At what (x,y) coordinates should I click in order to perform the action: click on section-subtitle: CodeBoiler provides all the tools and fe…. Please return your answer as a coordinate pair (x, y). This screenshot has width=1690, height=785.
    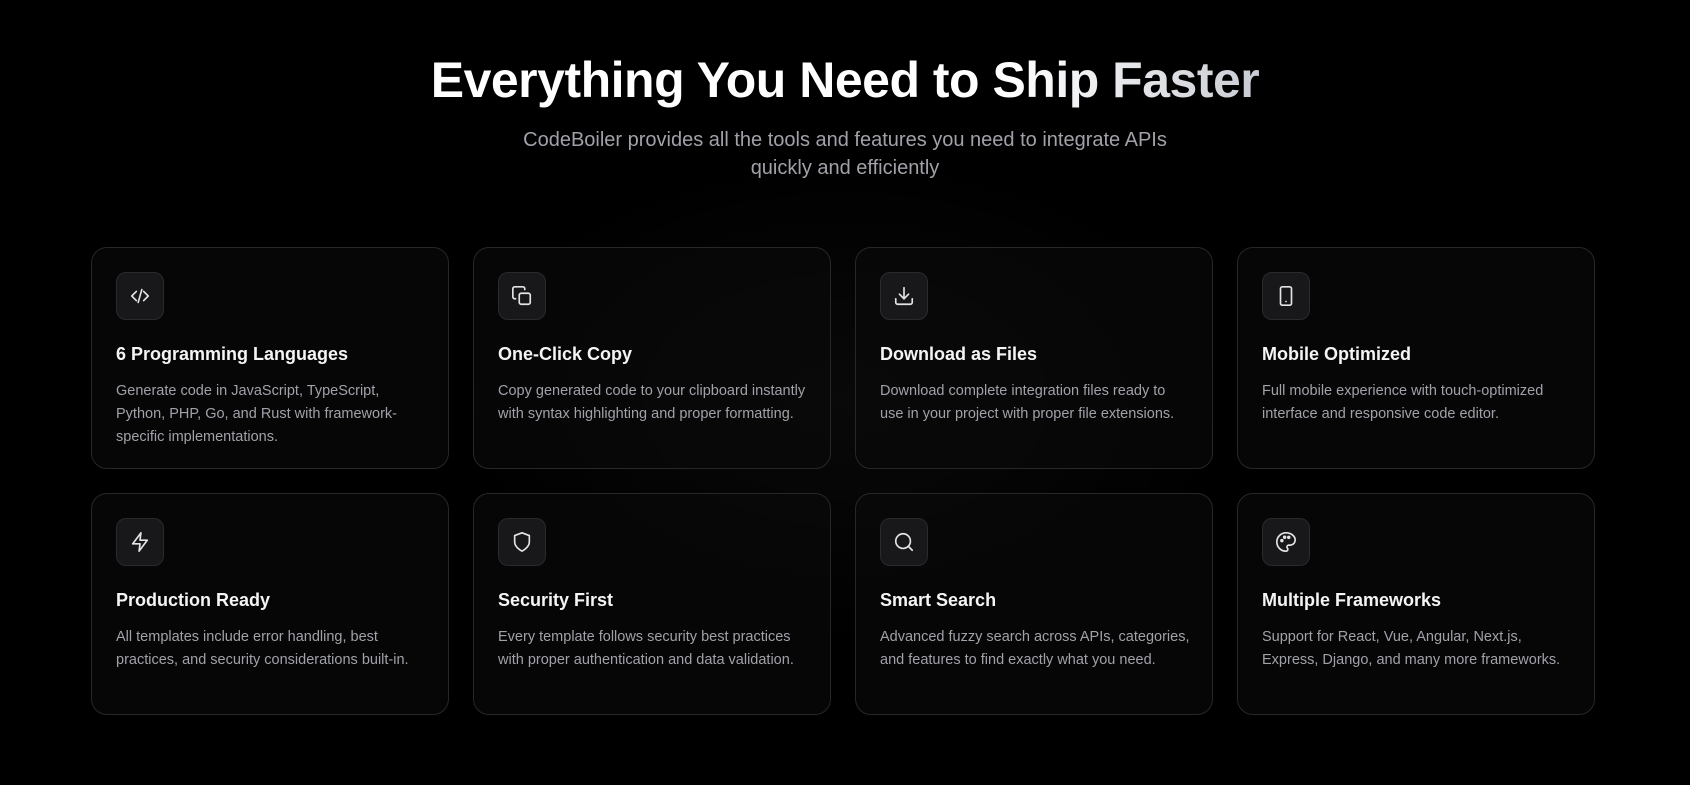
    Looking at the image, I should click on (845, 154).